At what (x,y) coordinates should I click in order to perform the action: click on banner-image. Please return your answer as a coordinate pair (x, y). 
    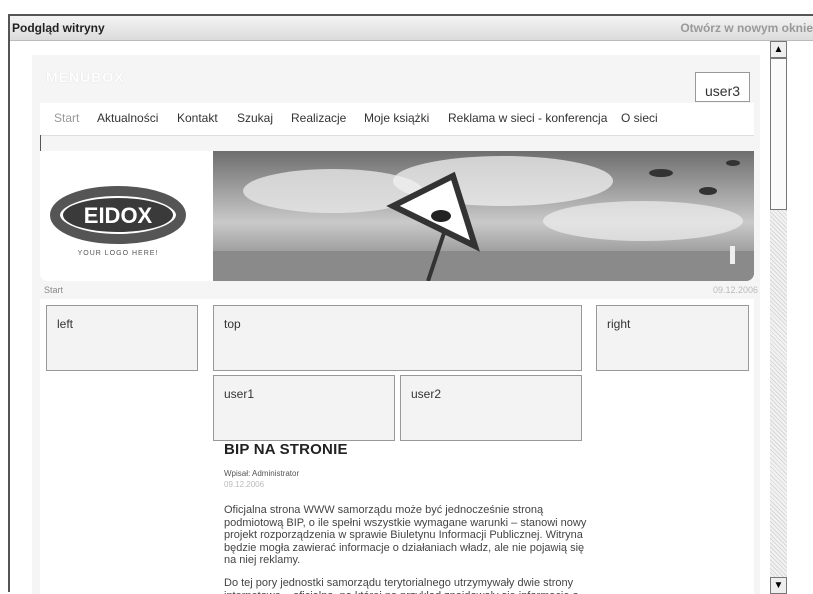
    Looking at the image, I should click on (483, 216).